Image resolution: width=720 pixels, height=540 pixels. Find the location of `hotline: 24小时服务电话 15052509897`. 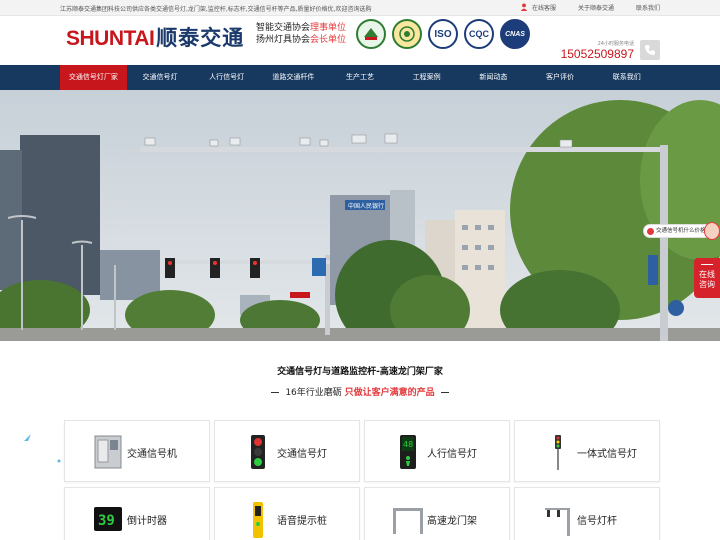

hotline: 24小时服务电话 15052509897 is located at coordinates (597, 50).